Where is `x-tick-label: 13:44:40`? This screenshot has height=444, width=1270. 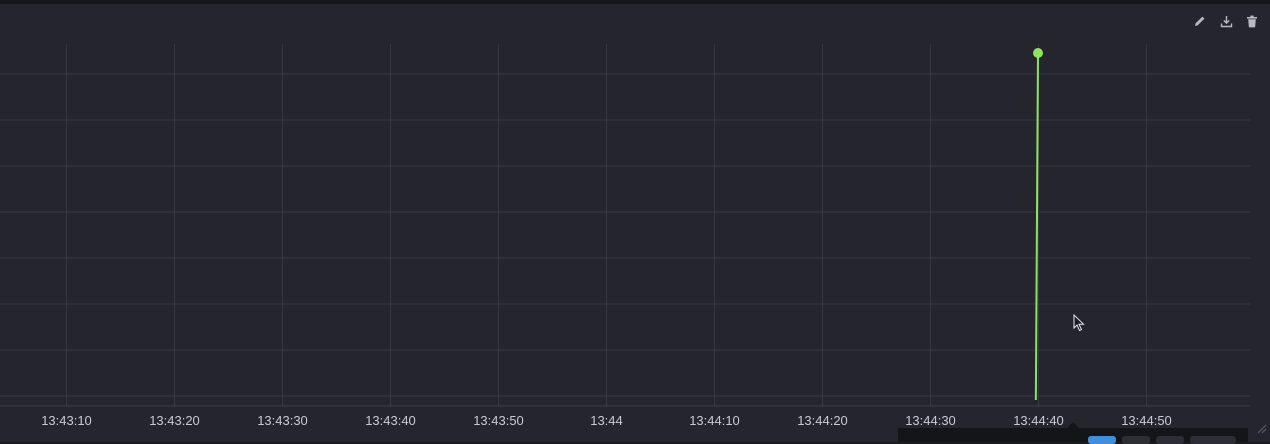 x-tick-label: 13:44:40 is located at coordinates (1038, 420).